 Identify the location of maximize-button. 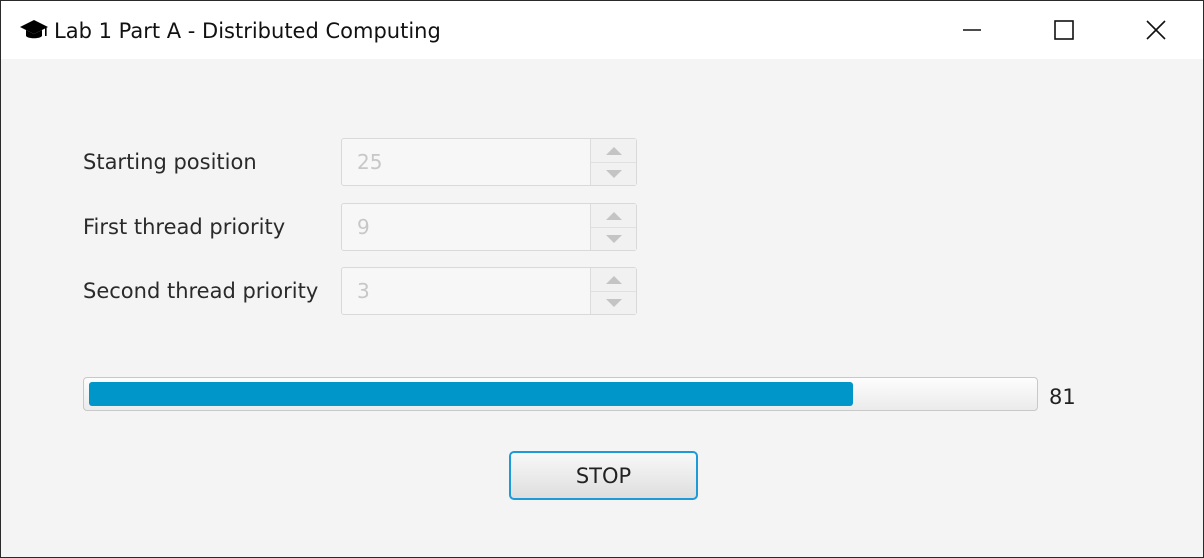
(1064, 30).